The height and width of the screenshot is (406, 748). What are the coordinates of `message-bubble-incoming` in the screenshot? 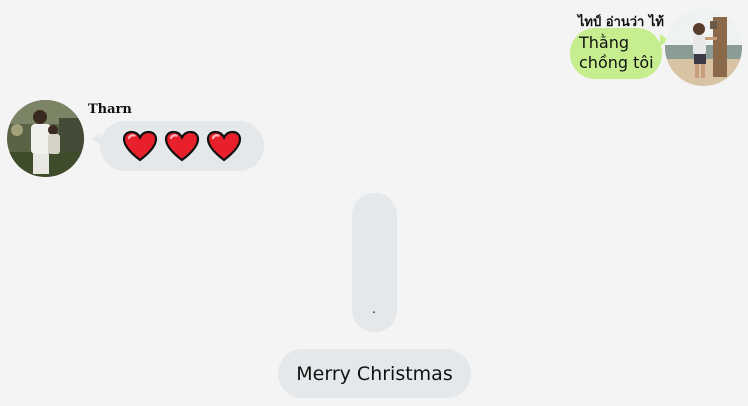 It's located at (178, 146).